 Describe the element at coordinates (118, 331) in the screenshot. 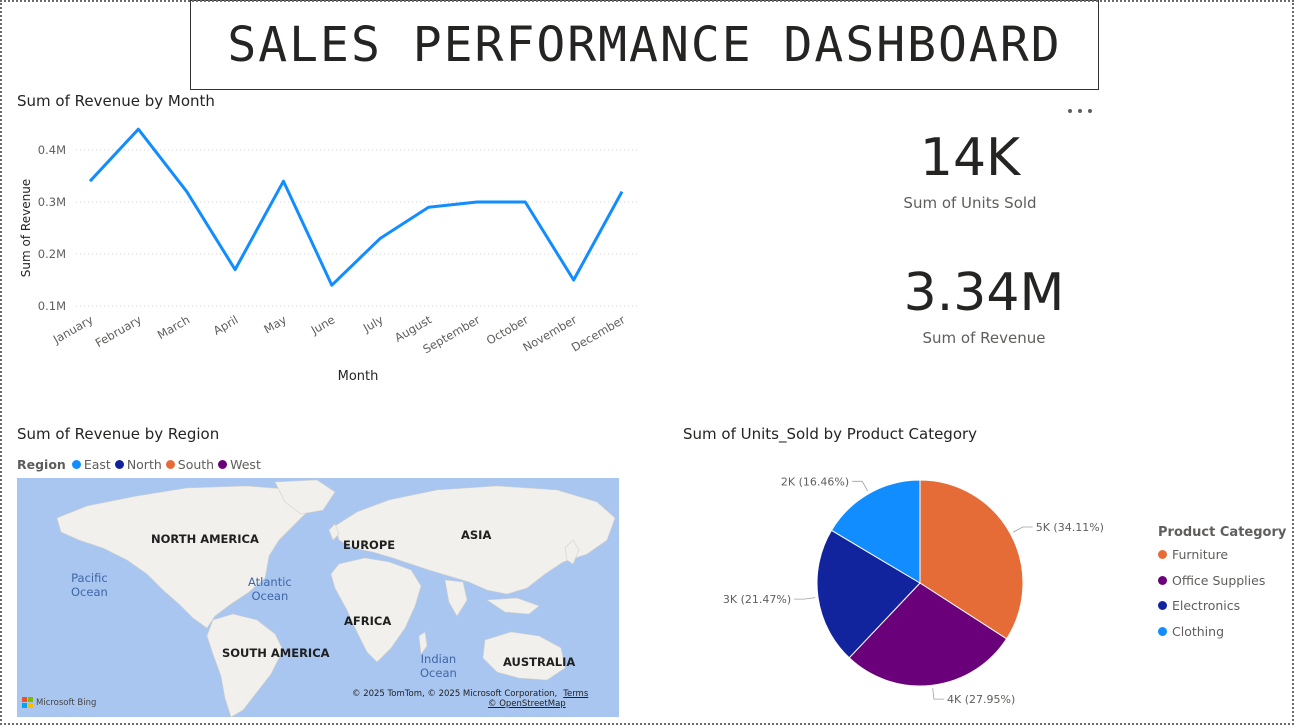

I see `x-tick-label: February` at that location.